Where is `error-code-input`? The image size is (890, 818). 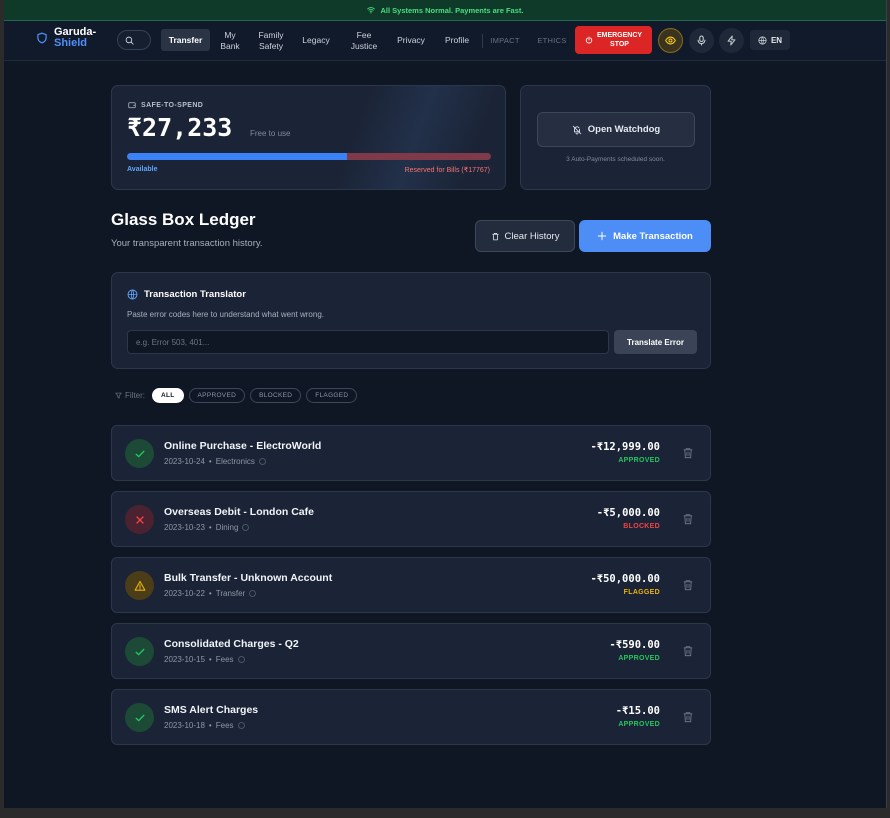
error-code-input is located at coordinates (368, 342).